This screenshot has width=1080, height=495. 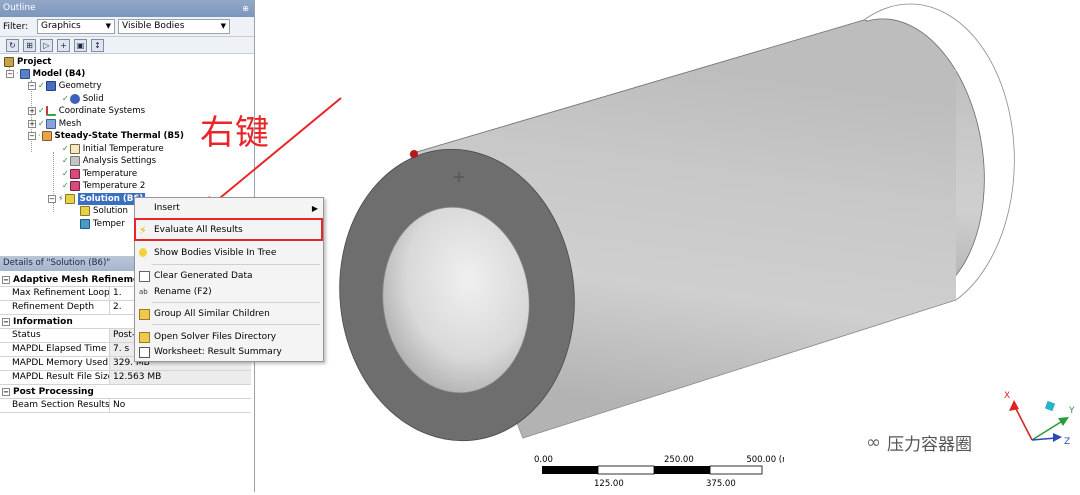 What do you see at coordinates (144, 314) in the screenshot?
I see `folder-icon` at bounding box center [144, 314].